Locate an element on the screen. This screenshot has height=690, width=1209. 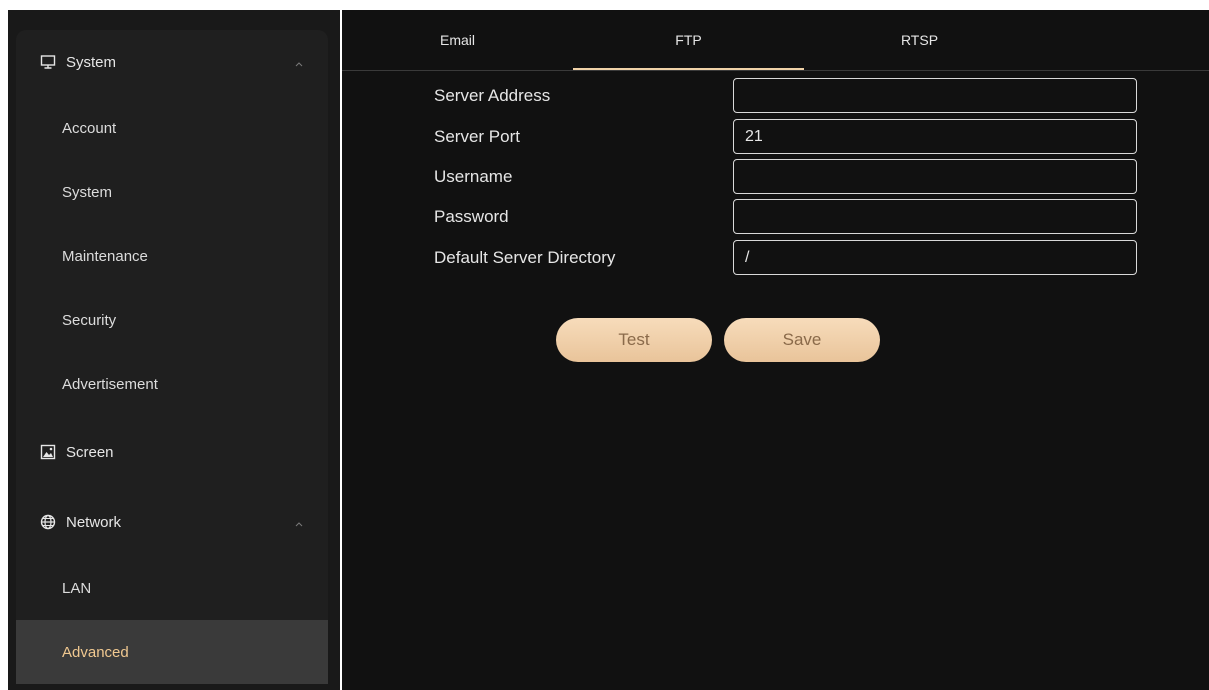
sidebar-item-lan: LAN is located at coordinates (172, 588).